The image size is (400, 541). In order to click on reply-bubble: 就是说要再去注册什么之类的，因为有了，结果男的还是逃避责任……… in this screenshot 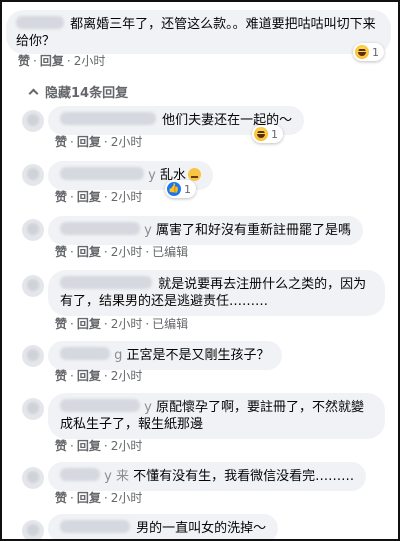, I will do `click(216, 293)`.